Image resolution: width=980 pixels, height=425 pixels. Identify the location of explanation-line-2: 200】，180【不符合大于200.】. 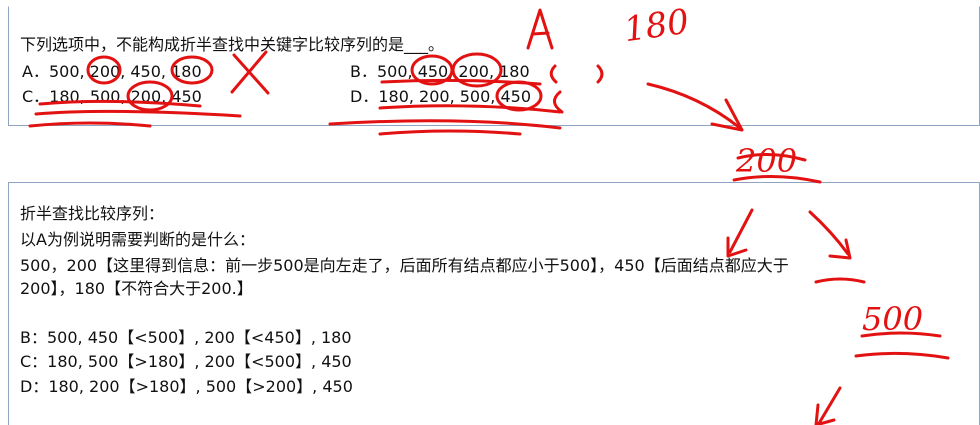
(136, 288).